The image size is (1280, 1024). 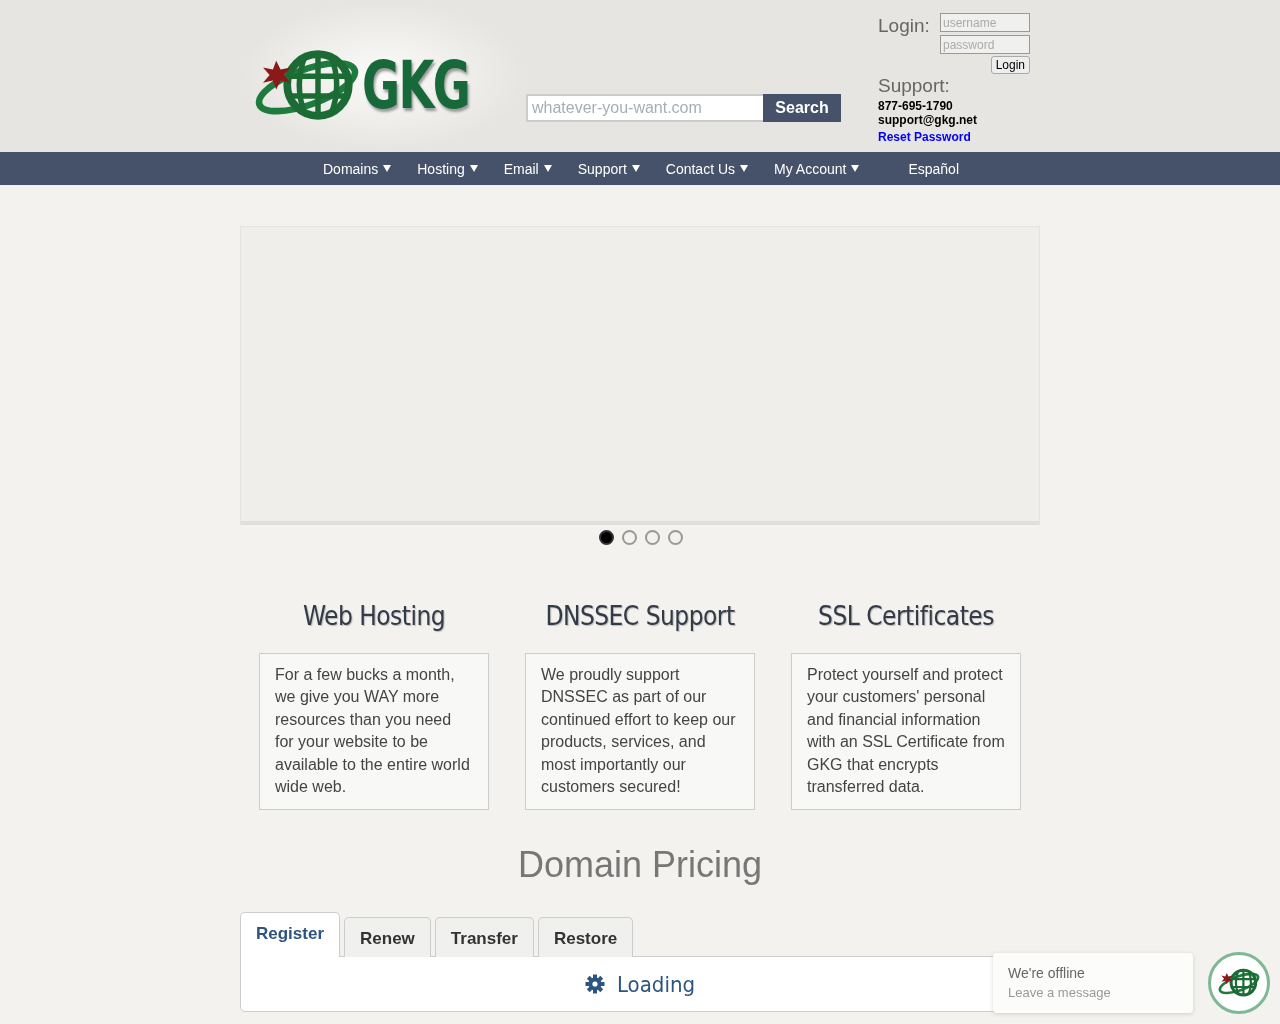 I want to click on nav-menu-item: Hosting, so click(x=447, y=168).